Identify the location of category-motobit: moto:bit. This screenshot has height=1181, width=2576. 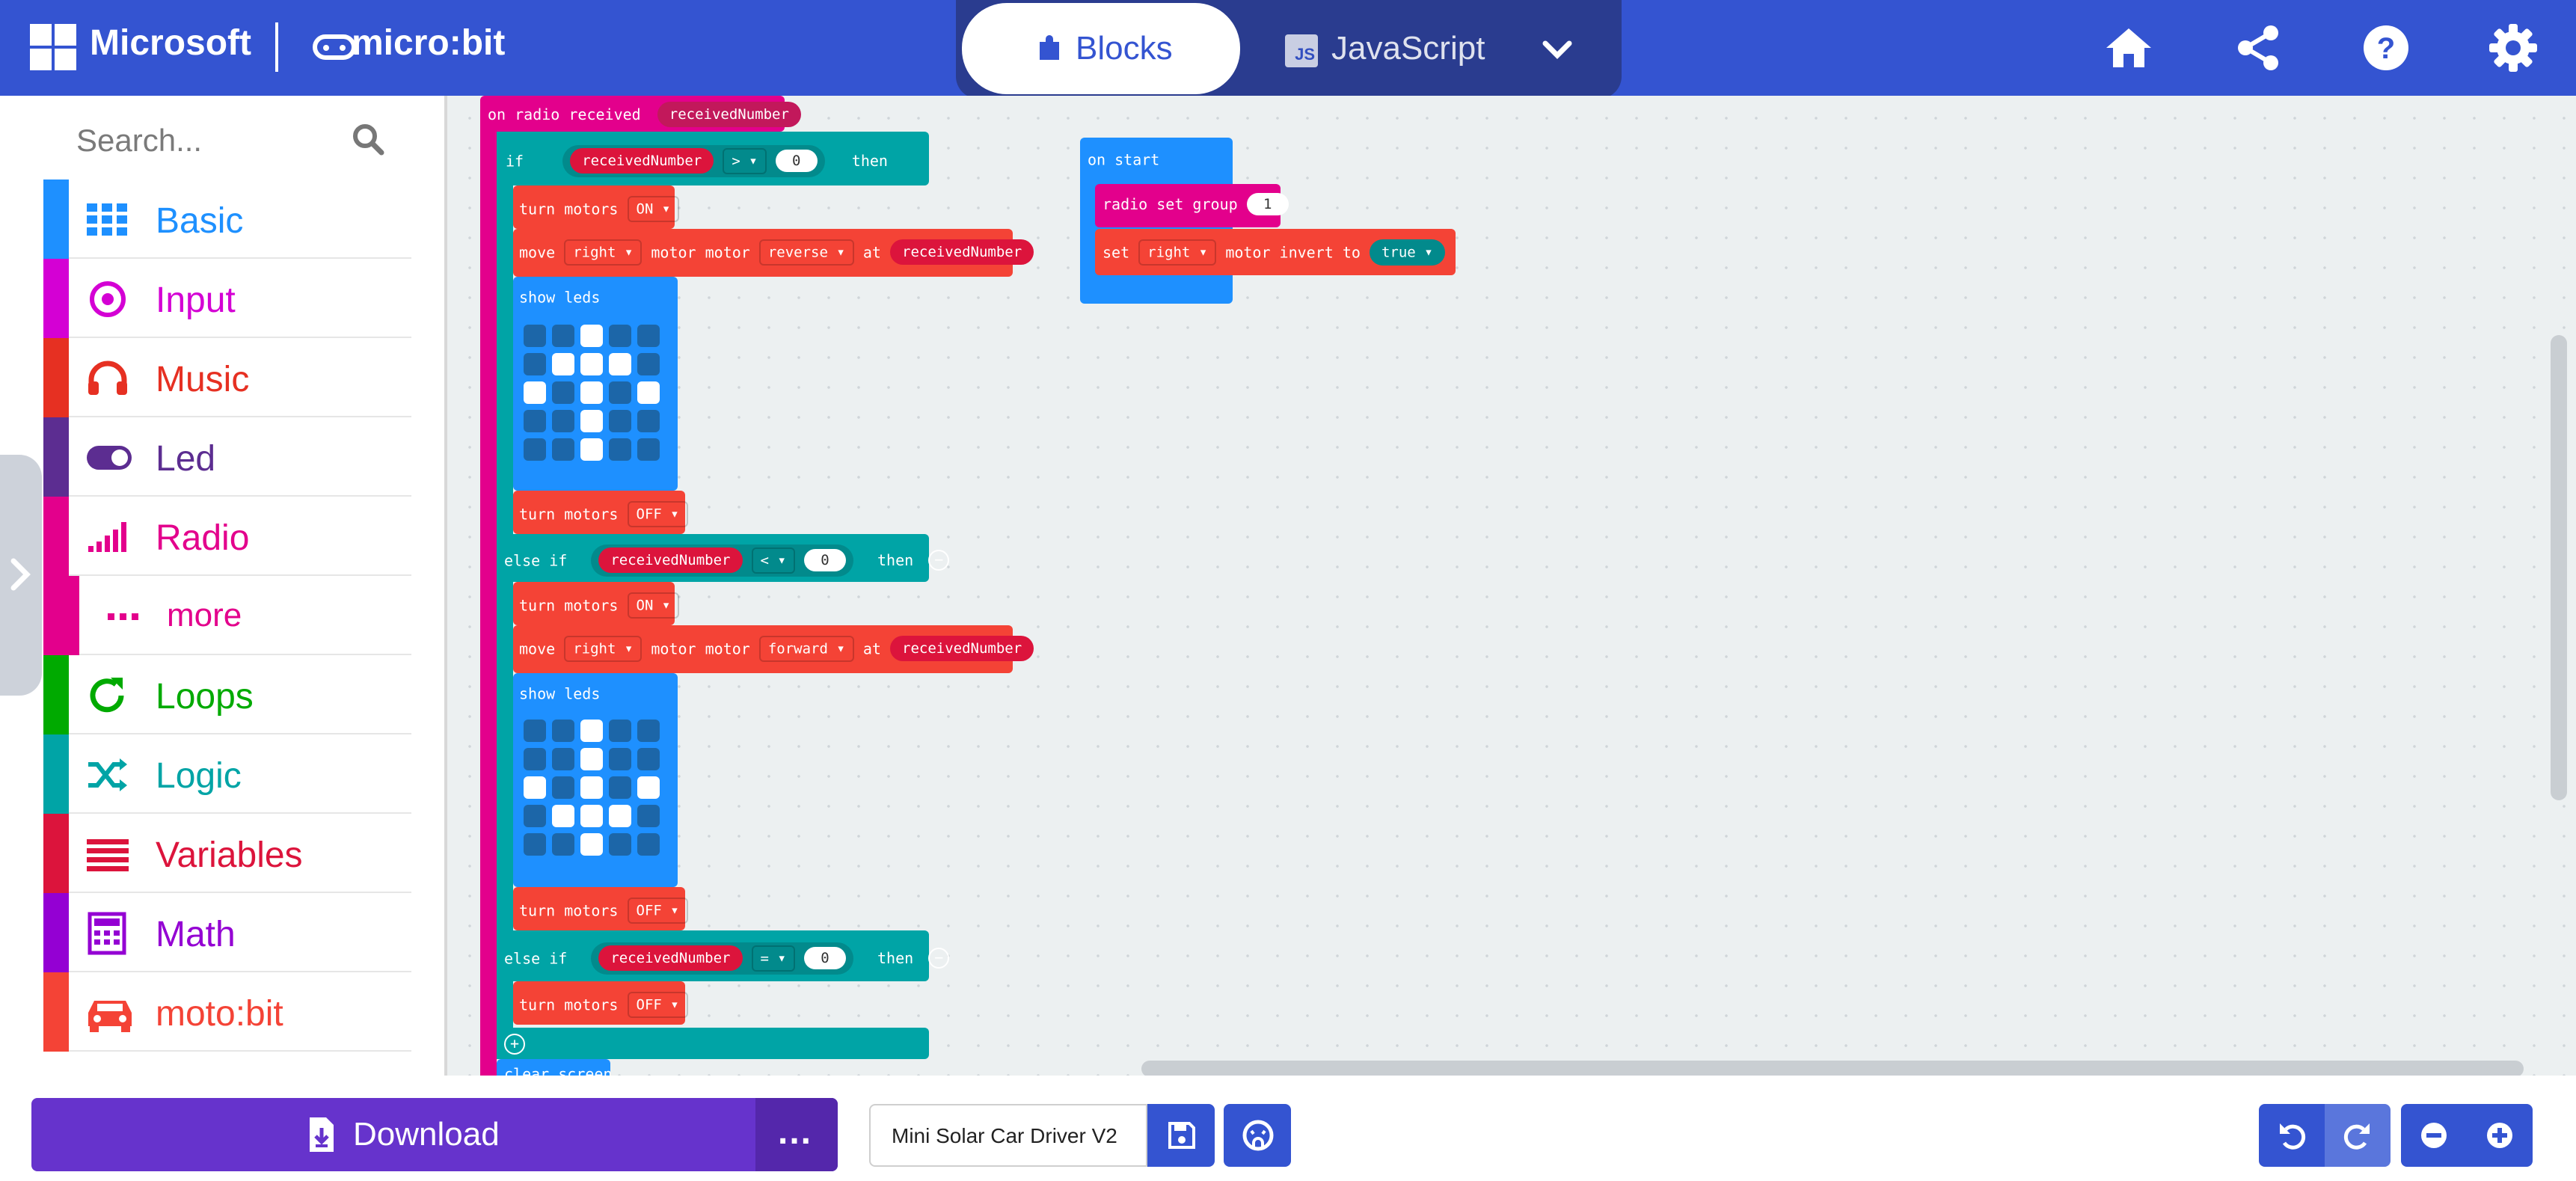
(227, 1012).